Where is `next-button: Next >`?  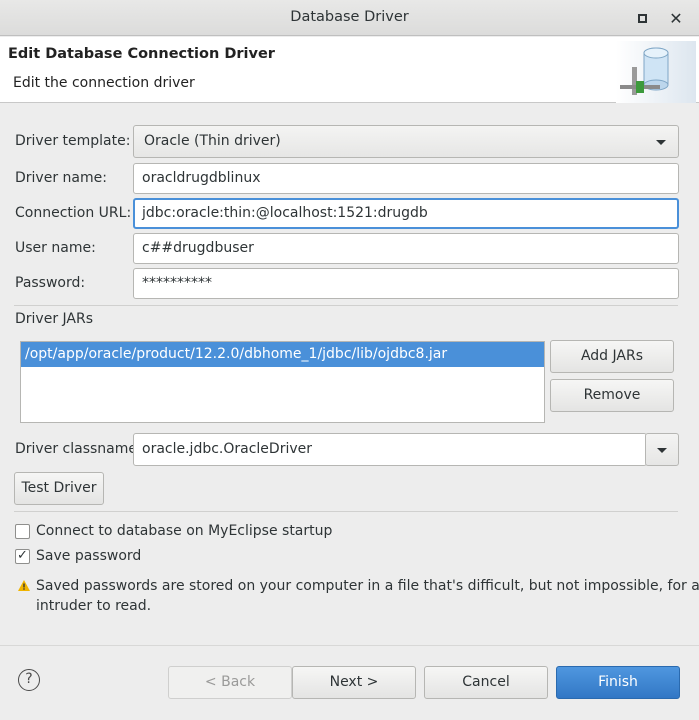
next-button: Next > is located at coordinates (354, 682).